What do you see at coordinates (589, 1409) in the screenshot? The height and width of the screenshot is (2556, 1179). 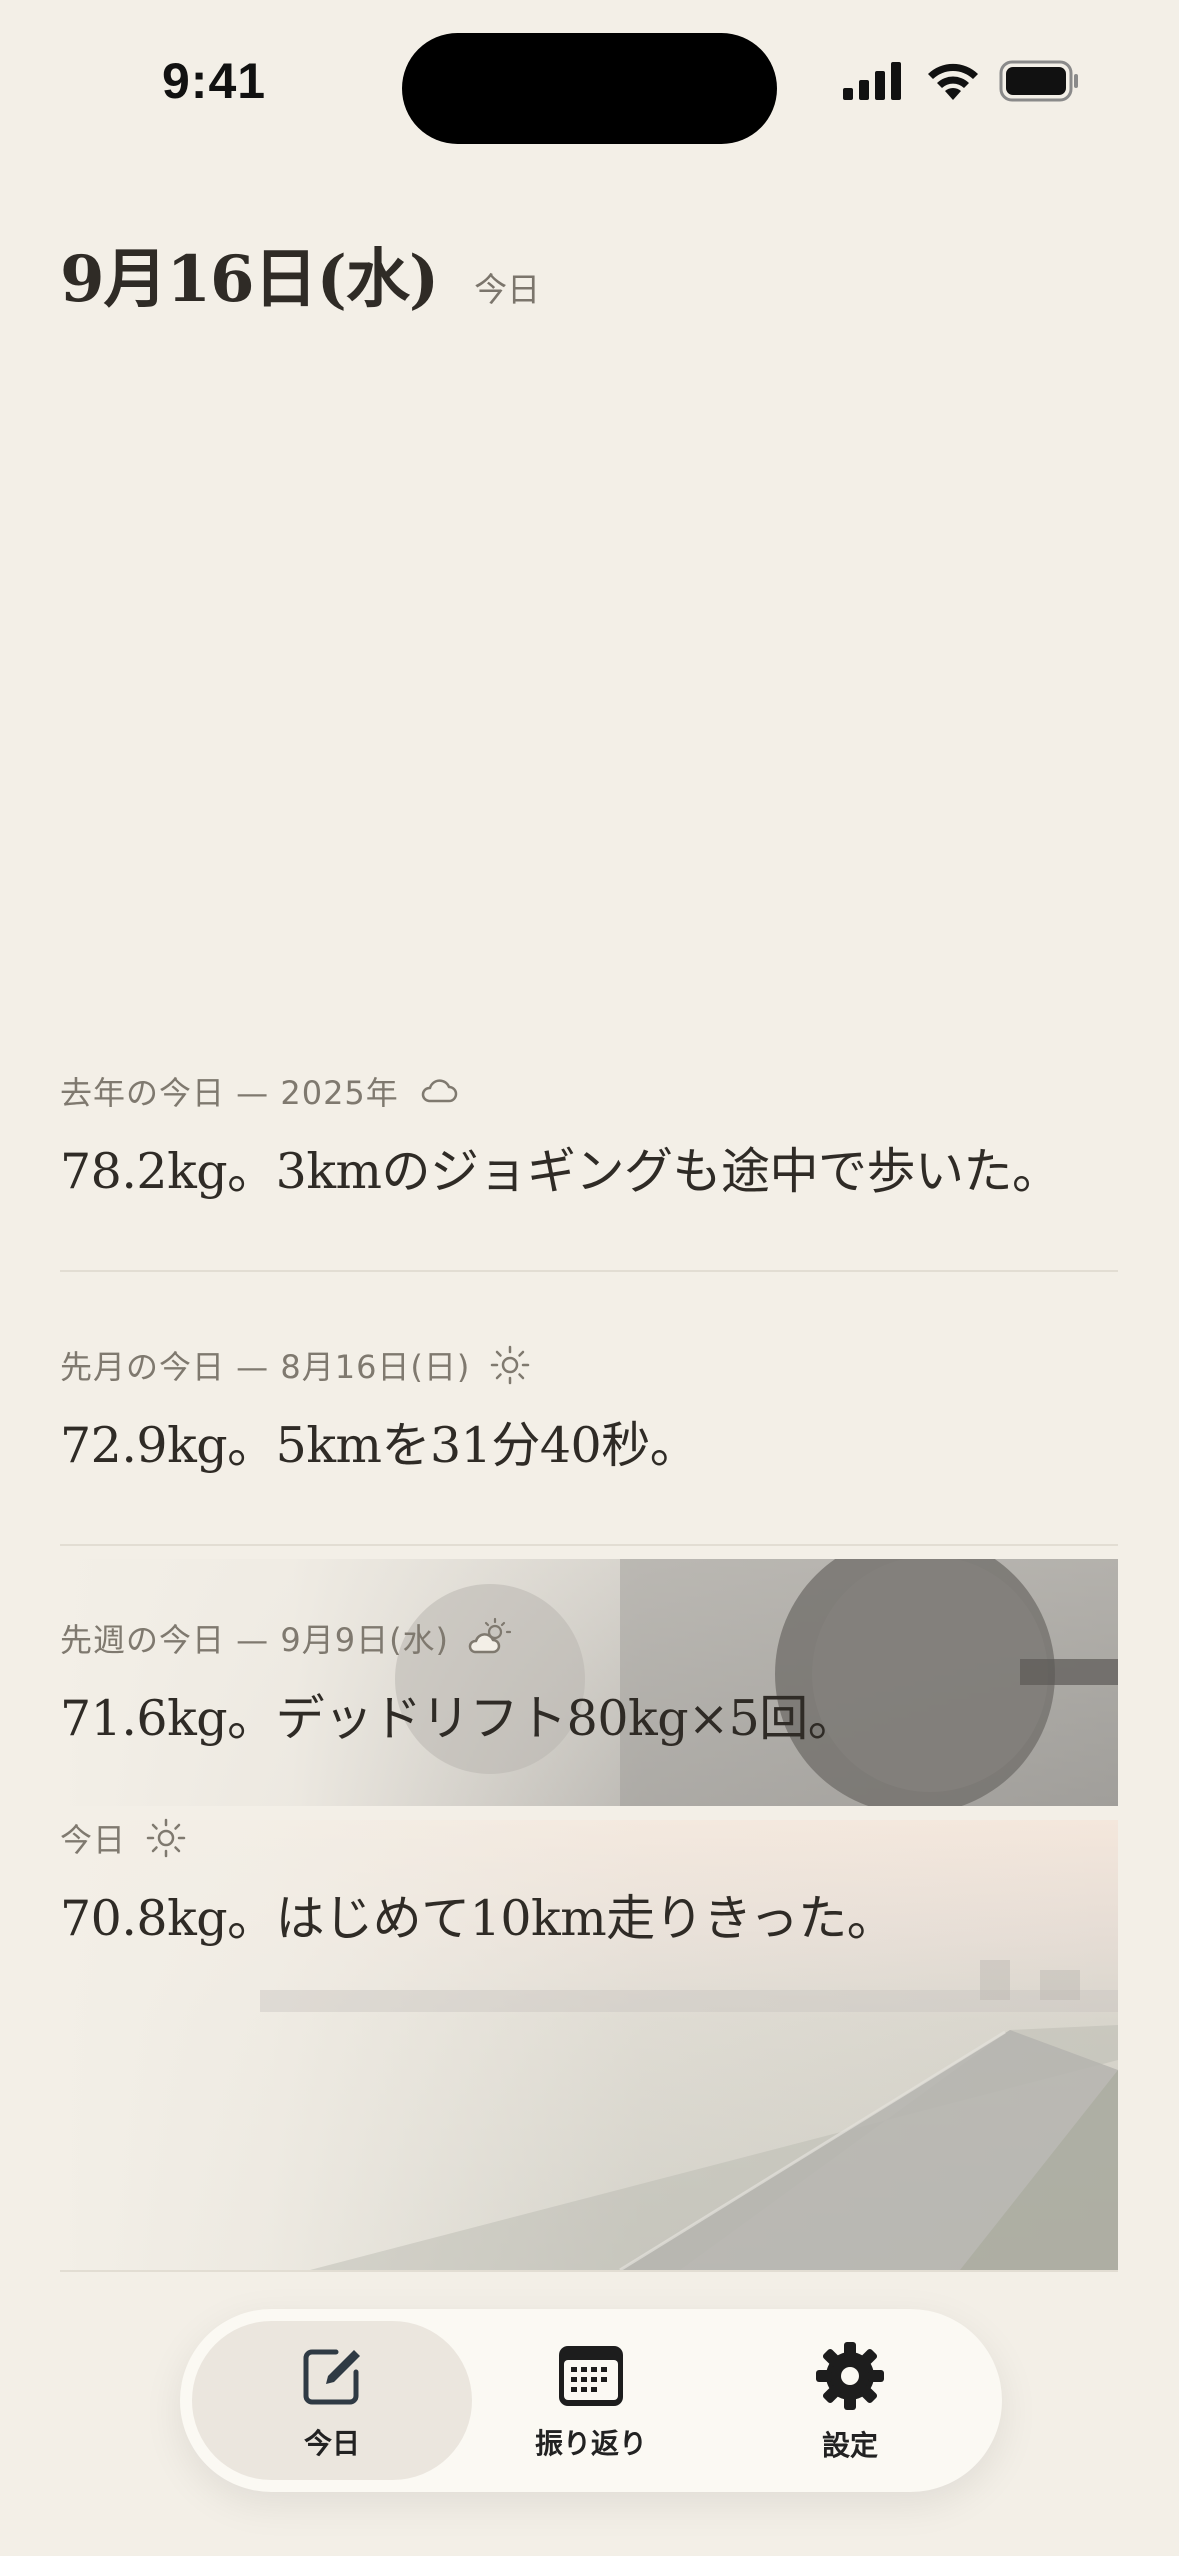 I see `entry-last-month: 先月の今日 — 8月16日(日) 72.9kg。5kmを31分40秒。` at bounding box center [589, 1409].